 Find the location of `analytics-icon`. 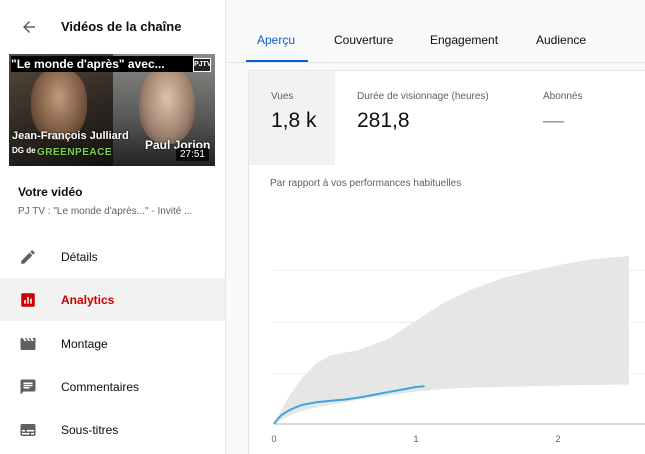

analytics-icon is located at coordinates (28, 300).